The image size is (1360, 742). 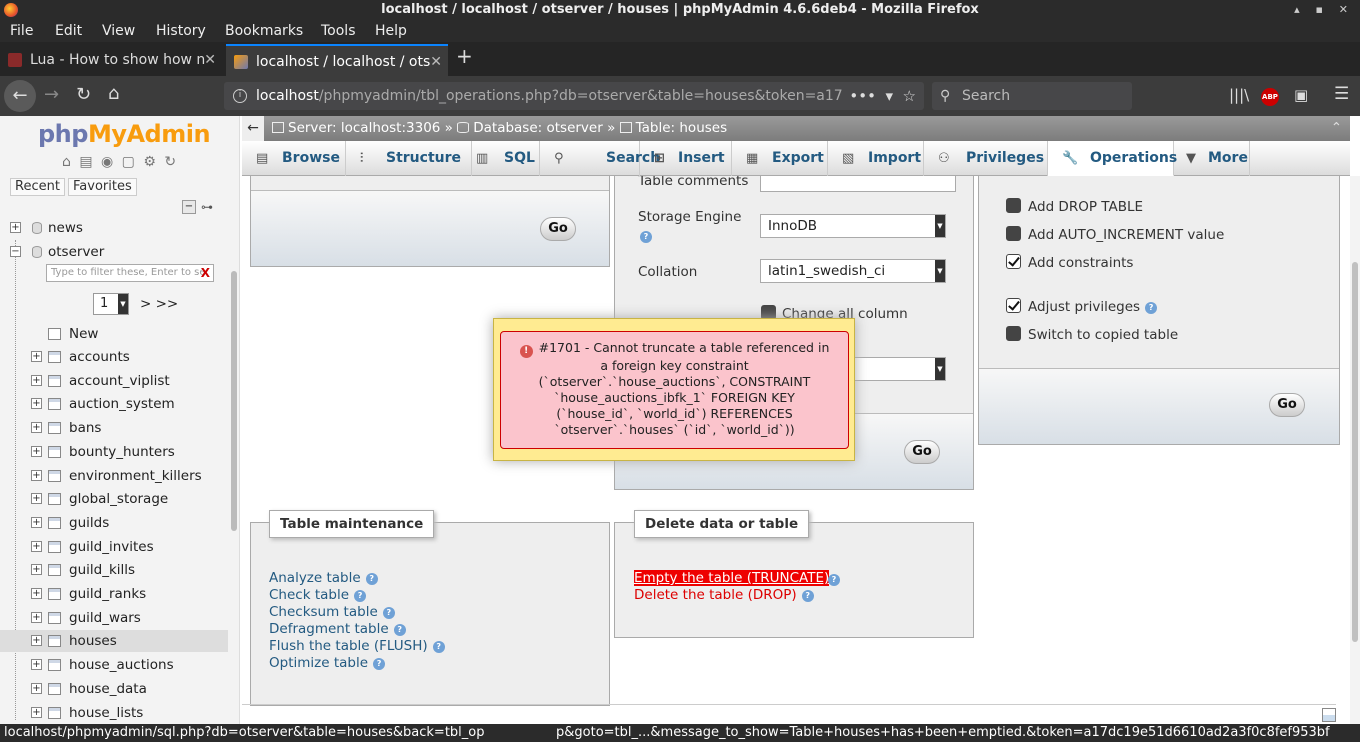 I want to click on search-input: ⚲ Search, so click(x=1032, y=96).